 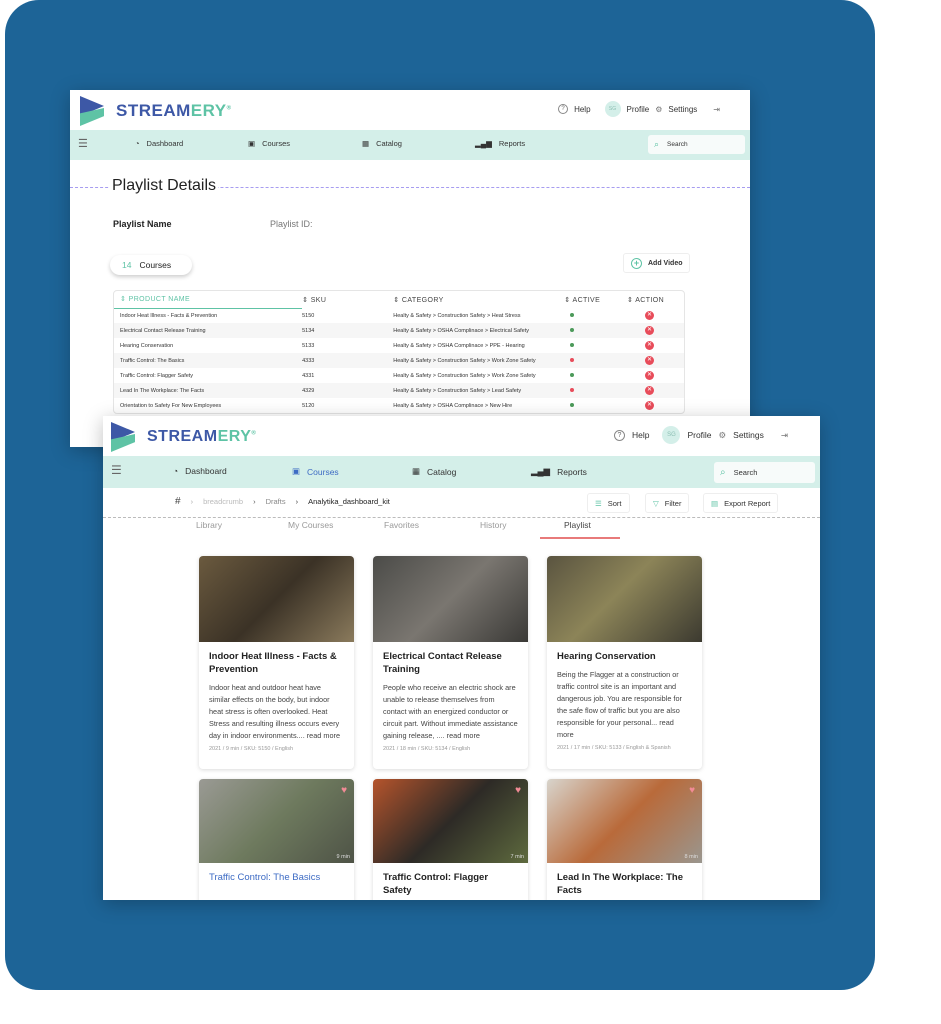 What do you see at coordinates (541, 471) in the screenshot?
I see `bar-chart-icon: ▂▄▆` at bounding box center [541, 471].